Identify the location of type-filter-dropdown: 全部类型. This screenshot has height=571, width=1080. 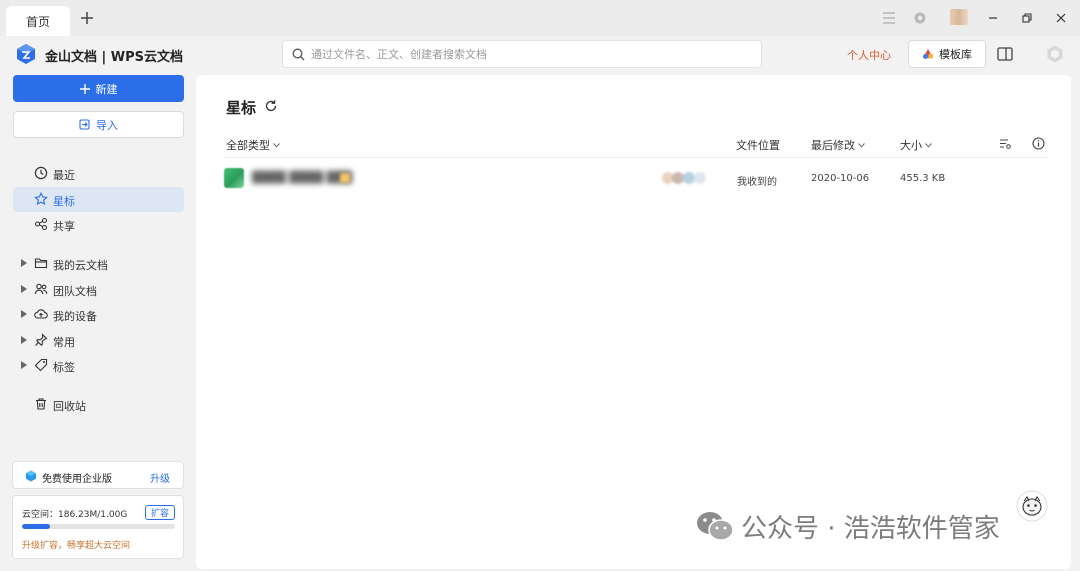
(253, 145).